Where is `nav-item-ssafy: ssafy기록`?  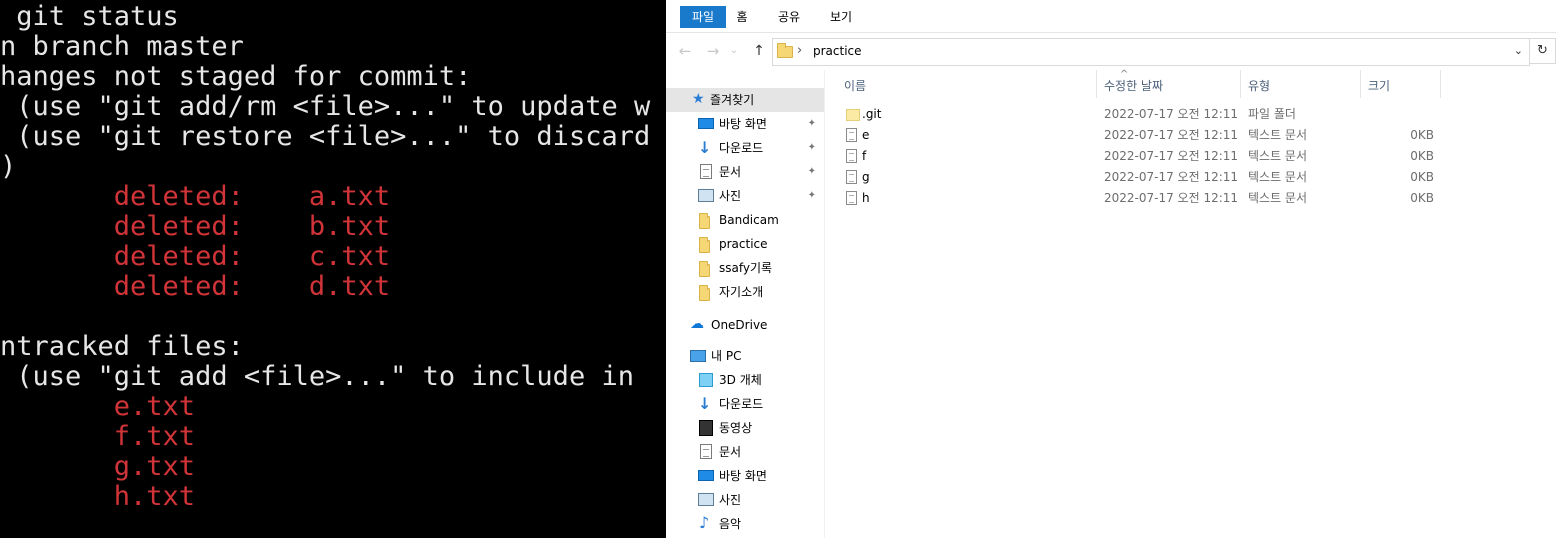 nav-item-ssafy: ssafy기록 is located at coordinates (745, 268).